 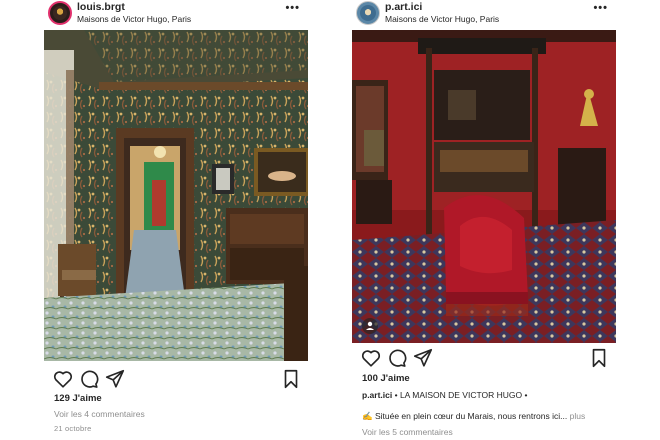 What do you see at coordinates (101, 7) in the screenshot?
I see `post-username: louis.brgt` at bounding box center [101, 7].